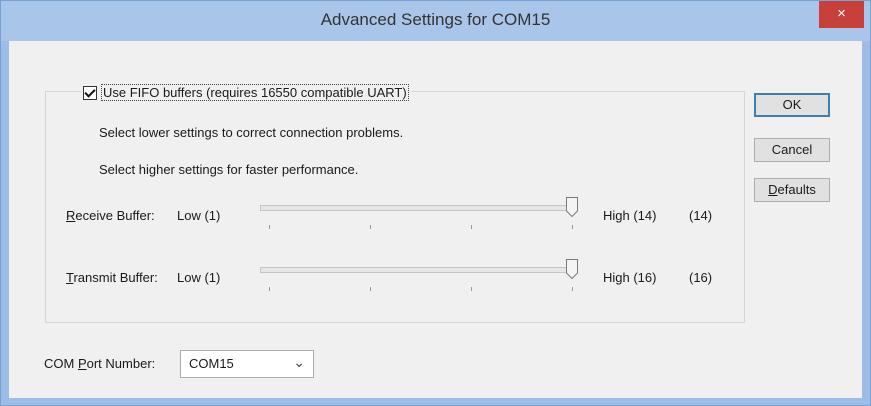 This screenshot has width=871, height=406. Describe the element at coordinates (572, 207) in the screenshot. I see `receive-slider-thumb` at that location.